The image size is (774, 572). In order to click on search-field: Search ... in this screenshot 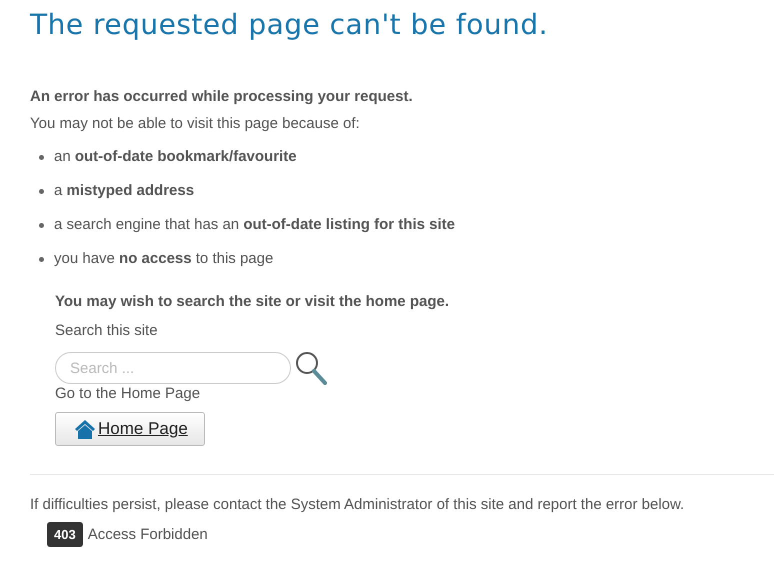, I will do `click(173, 368)`.